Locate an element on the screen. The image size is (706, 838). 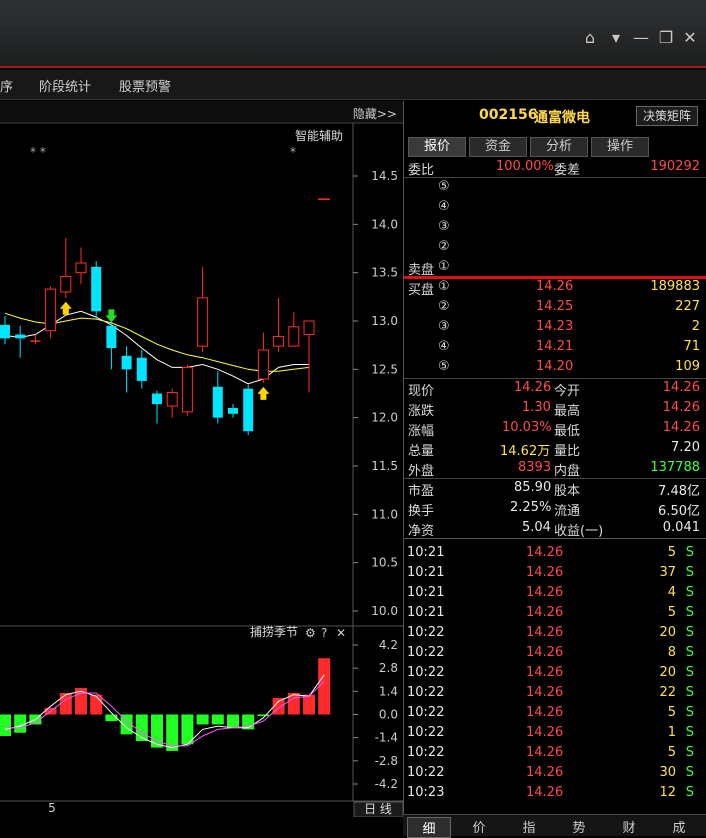
fund-label: 流通 is located at coordinates (567, 511).